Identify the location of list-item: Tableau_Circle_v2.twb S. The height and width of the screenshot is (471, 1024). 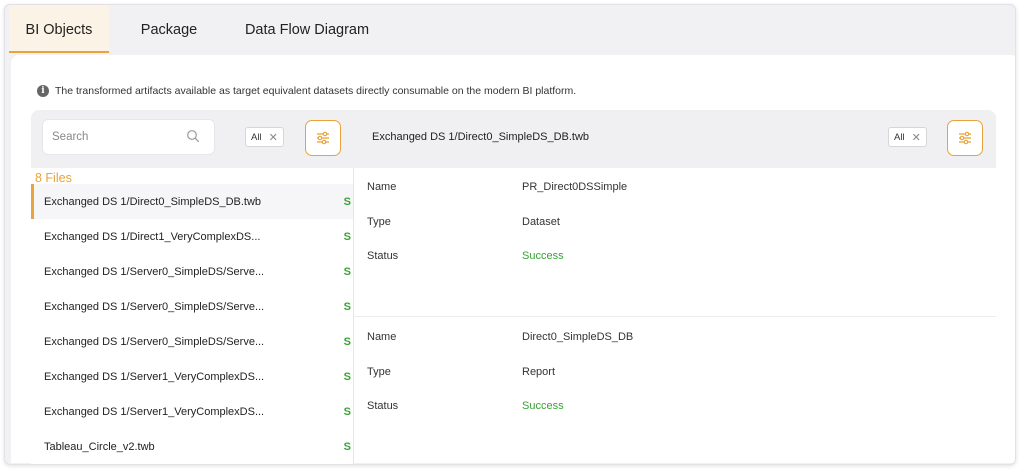
(192, 446).